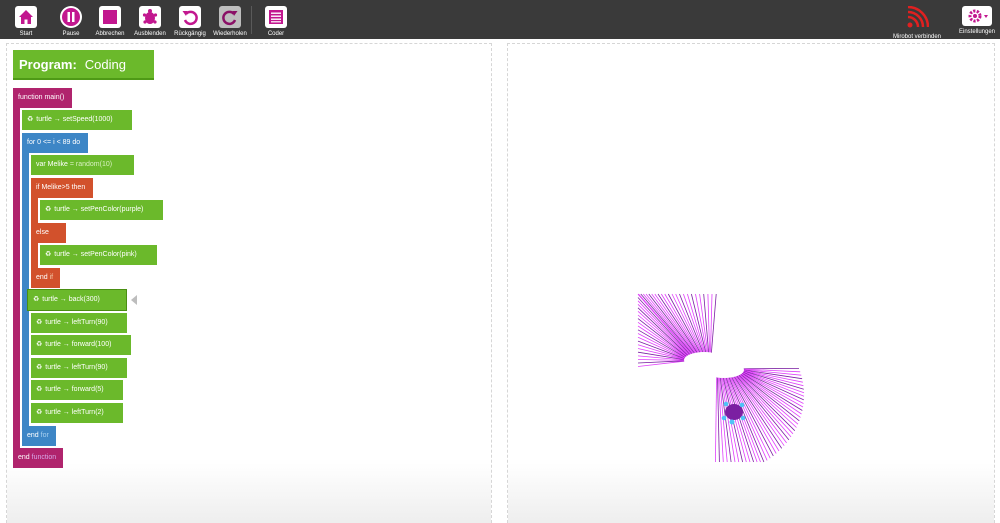  What do you see at coordinates (99, 209) in the screenshot?
I see `pen-purple-text: turtle → setPenColor(purple)` at bounding box center [99, 209].